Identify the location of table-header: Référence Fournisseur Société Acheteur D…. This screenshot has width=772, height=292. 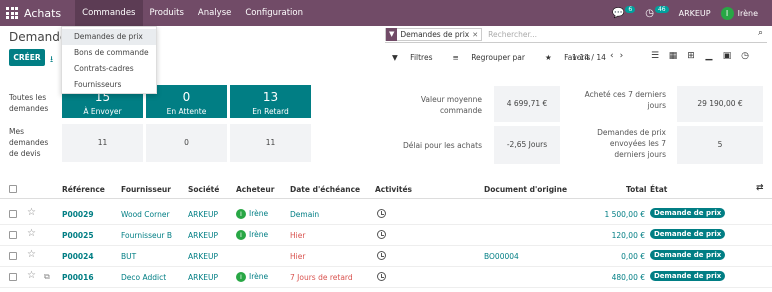
(386, 189).